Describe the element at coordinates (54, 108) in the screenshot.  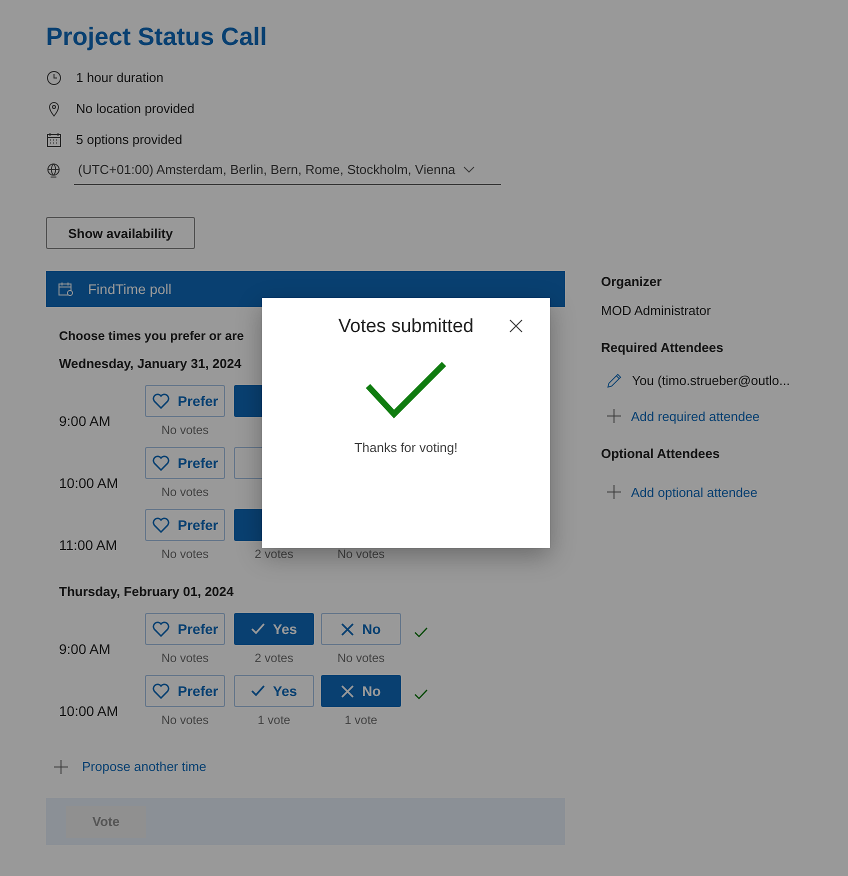
I see `location-pin-icon` at that location.